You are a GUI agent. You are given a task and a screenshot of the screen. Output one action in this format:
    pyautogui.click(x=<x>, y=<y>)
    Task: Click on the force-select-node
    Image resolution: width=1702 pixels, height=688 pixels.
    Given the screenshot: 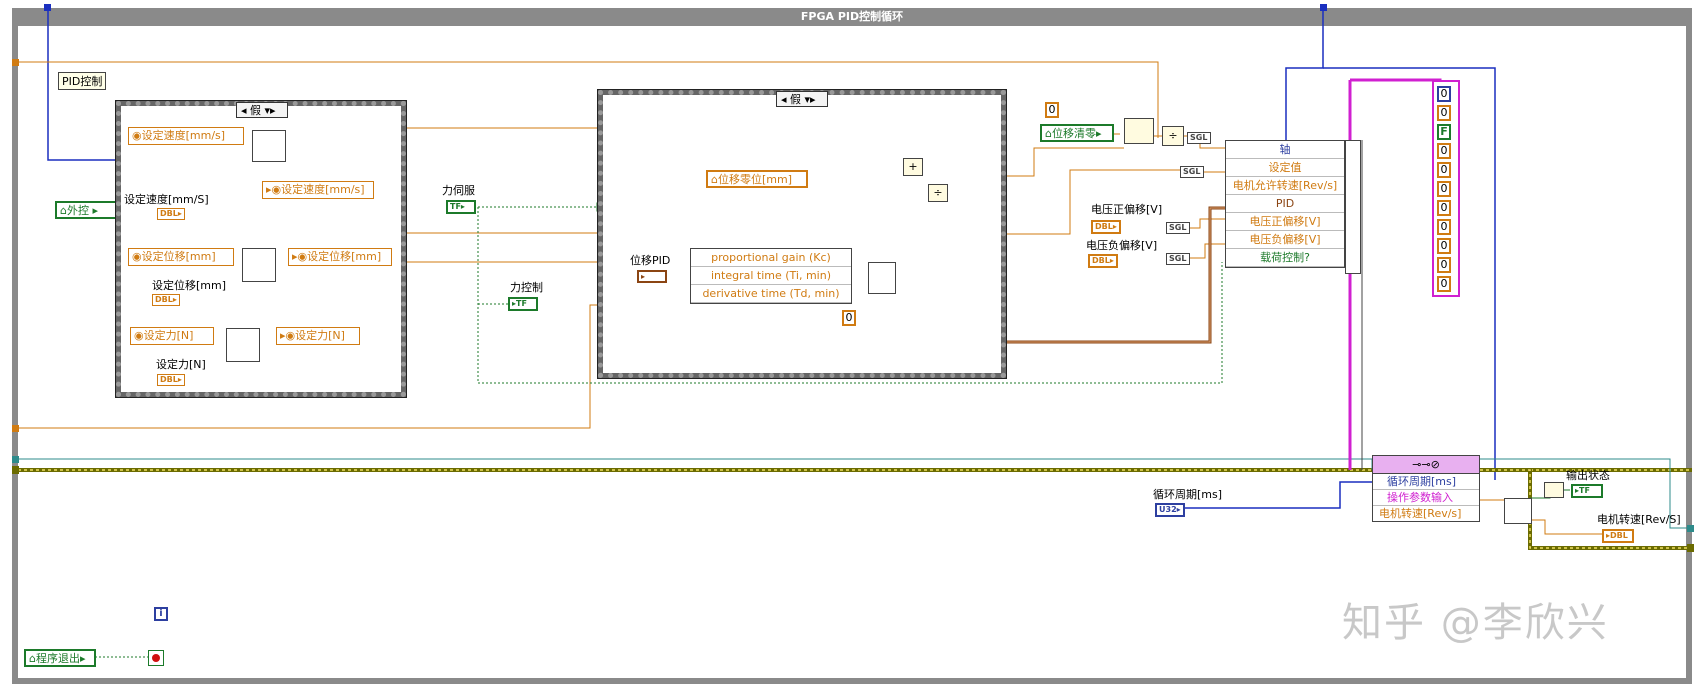 What is the action you would take?
    pyautogui.click(x=243, y=345)
    